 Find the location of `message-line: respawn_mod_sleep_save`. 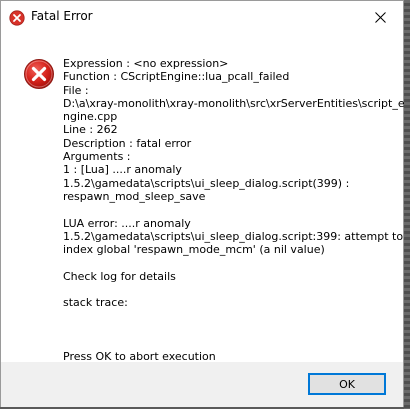

message-line: respawn_mod_sleep_save is located at coordinates (134, 196).